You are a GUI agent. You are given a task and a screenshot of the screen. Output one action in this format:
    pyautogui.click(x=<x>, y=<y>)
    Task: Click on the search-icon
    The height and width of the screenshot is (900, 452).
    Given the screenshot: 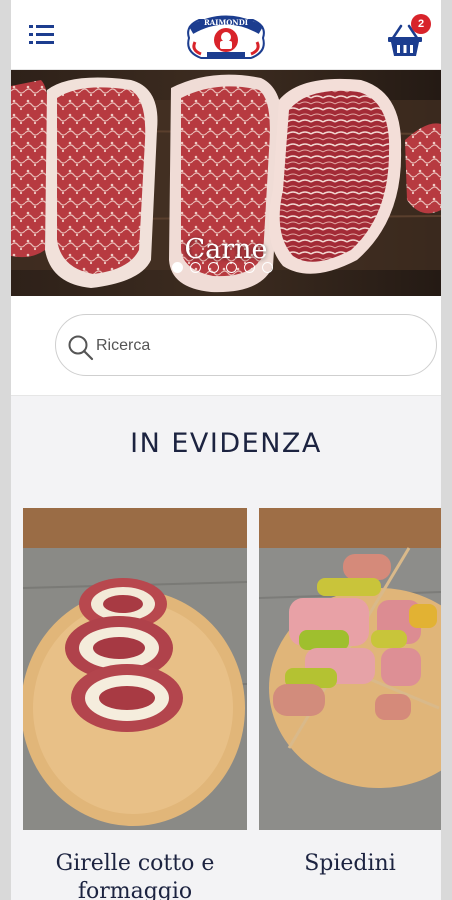 What is the action you would take?
    pyautogui.click(x=80, y=347)
    